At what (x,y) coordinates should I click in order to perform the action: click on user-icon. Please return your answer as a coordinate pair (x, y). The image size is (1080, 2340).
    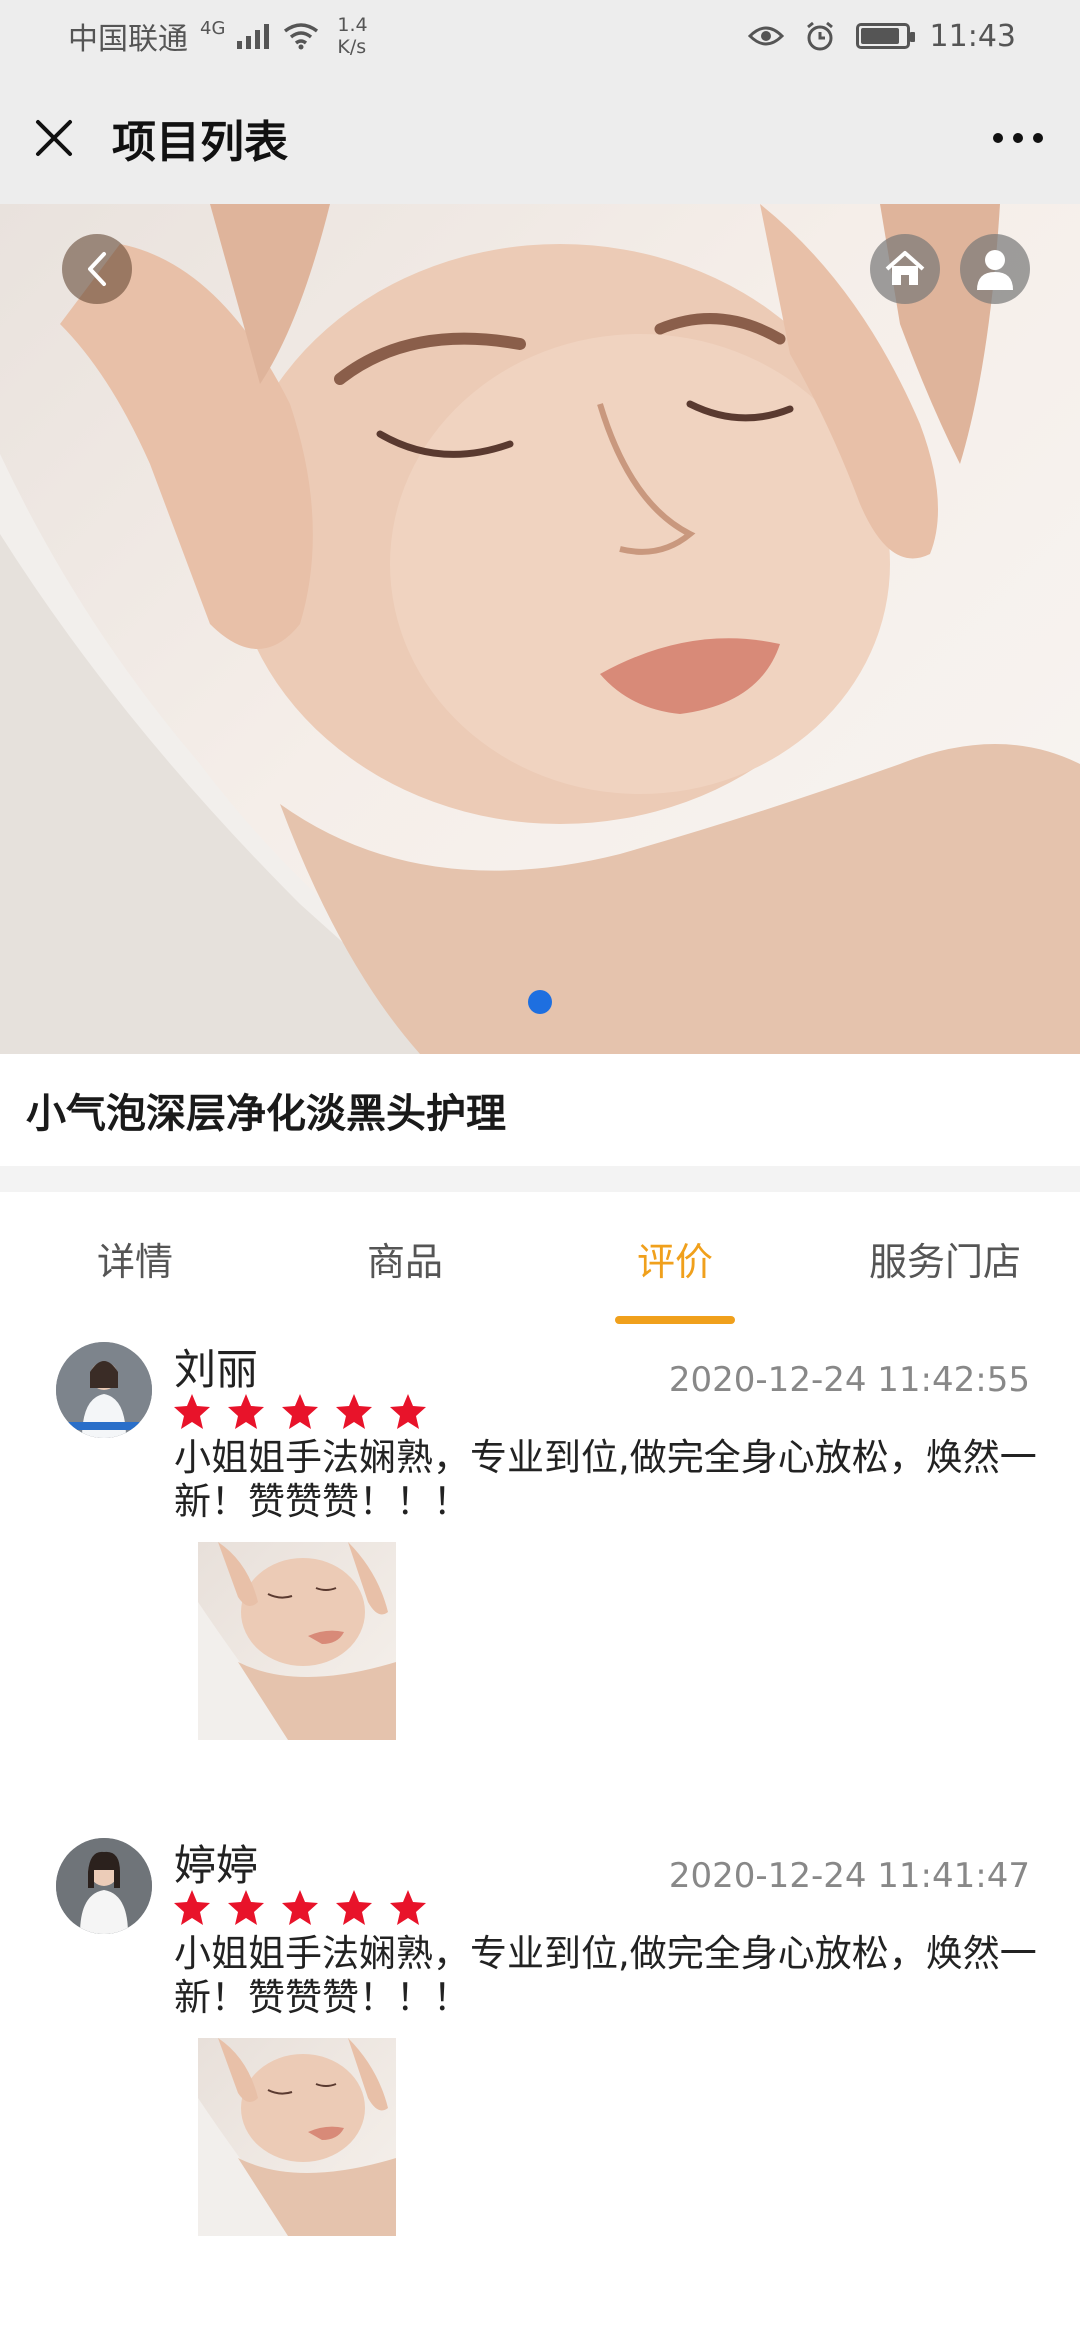
    Looking at the image, I should click on (995, 270).